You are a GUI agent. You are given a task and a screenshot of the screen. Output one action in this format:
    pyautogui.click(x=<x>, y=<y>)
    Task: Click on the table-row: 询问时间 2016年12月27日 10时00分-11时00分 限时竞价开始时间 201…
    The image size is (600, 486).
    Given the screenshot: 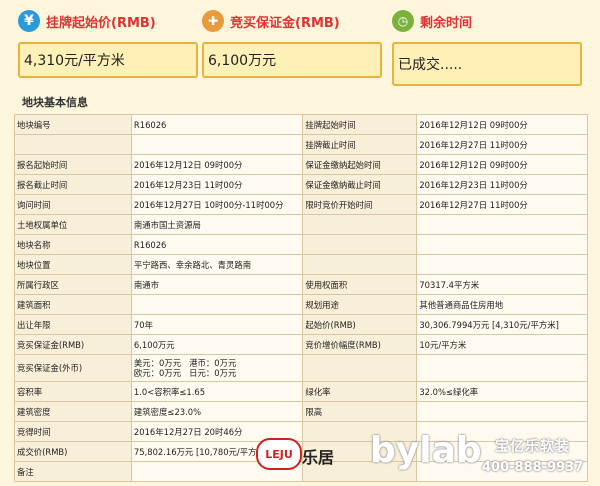 What is the action you would take?
    pyautogui.click(x=301, y=204)
    